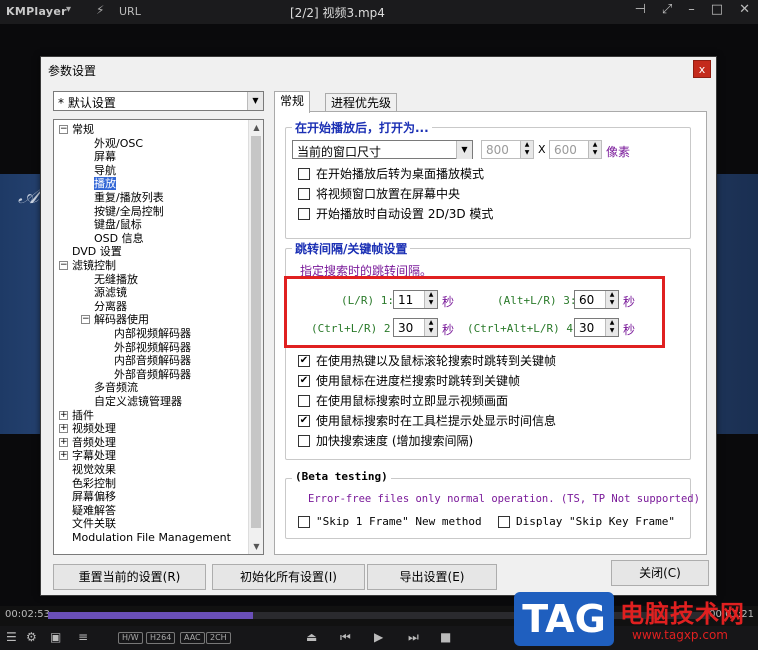 The height and width of the screenshot is (650, 758). Describe the element at coordinates (94, 483) in the screenshot. I see `tree-item: 色彩控制` at that location.